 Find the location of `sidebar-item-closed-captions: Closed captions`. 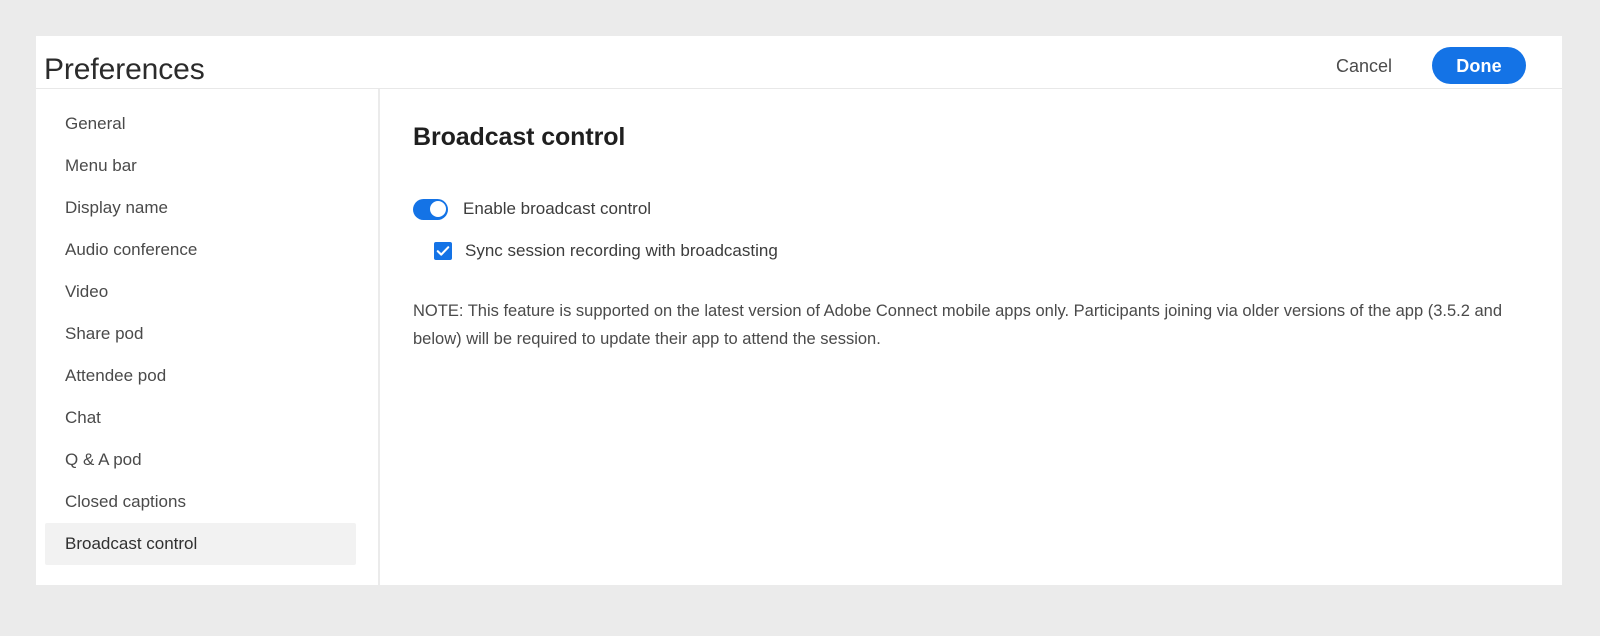

sidebar-item-closed-captions: Closed captions is located at coordinates (200, 502).